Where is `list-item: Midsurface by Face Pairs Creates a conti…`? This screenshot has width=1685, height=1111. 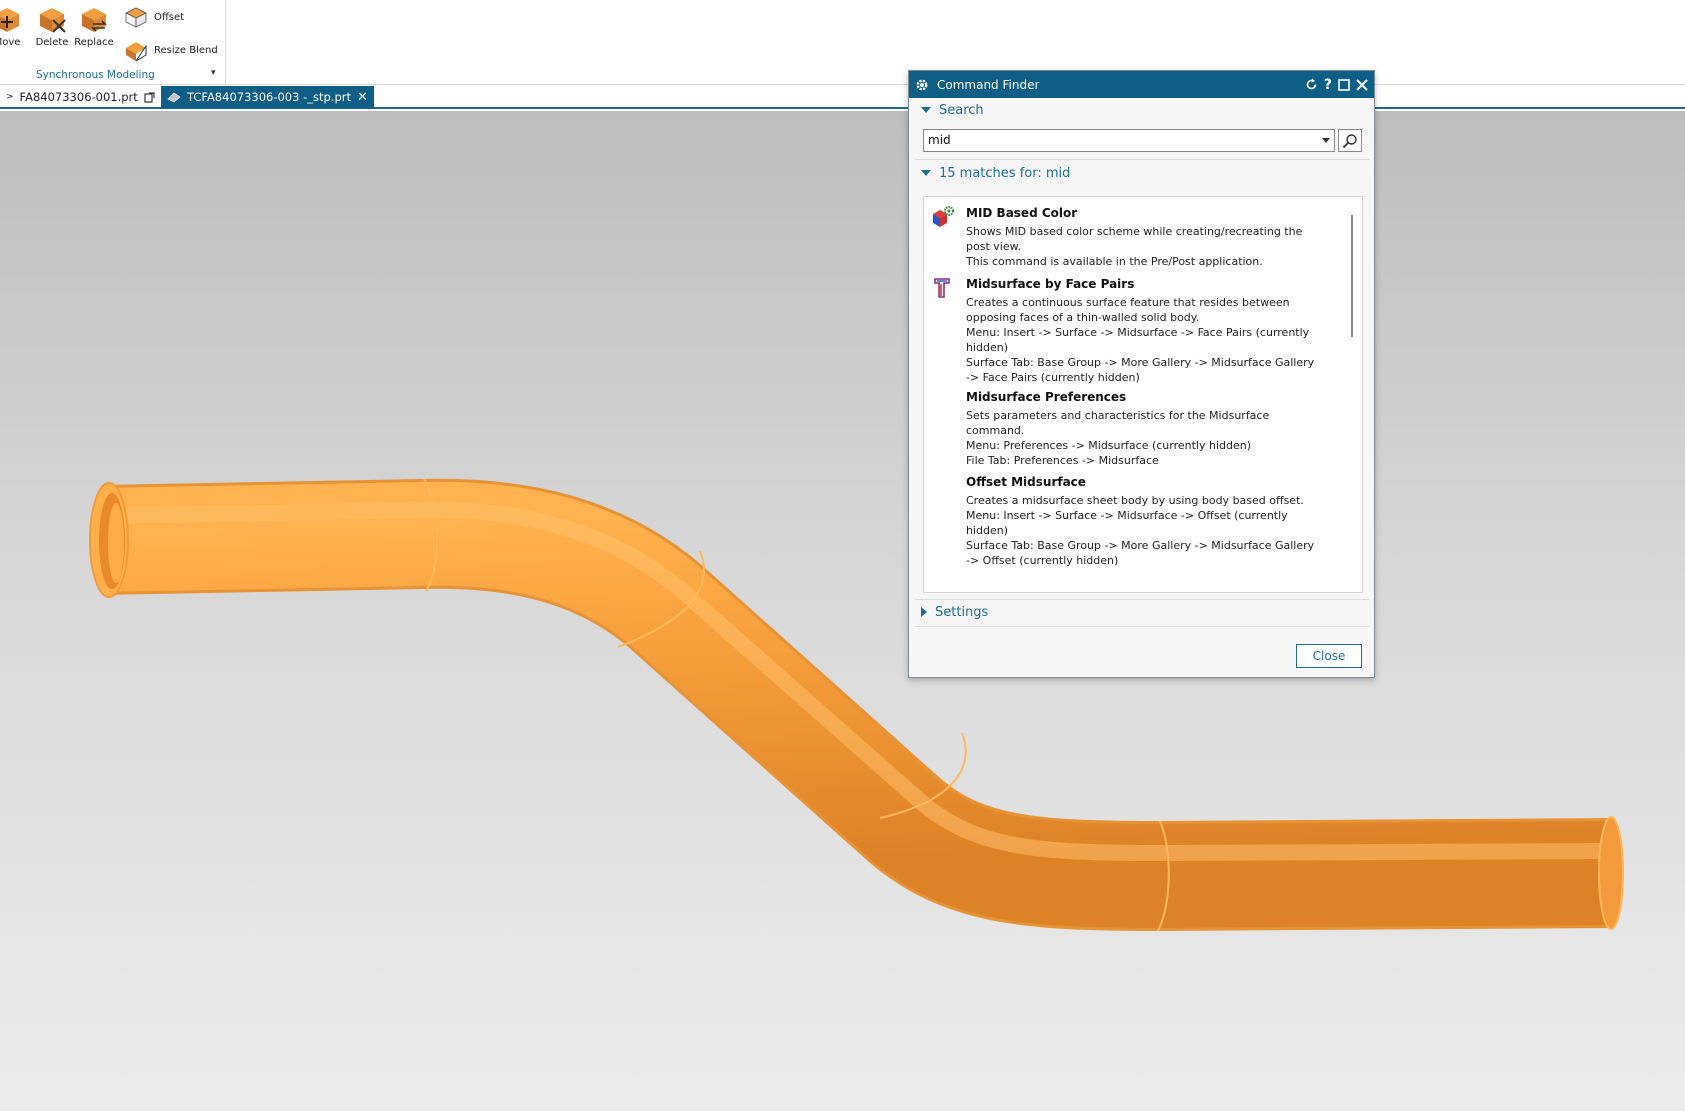 list-item: Midsurface by Face Pairs Creates a conti… is located at coordinates (1122, 330).